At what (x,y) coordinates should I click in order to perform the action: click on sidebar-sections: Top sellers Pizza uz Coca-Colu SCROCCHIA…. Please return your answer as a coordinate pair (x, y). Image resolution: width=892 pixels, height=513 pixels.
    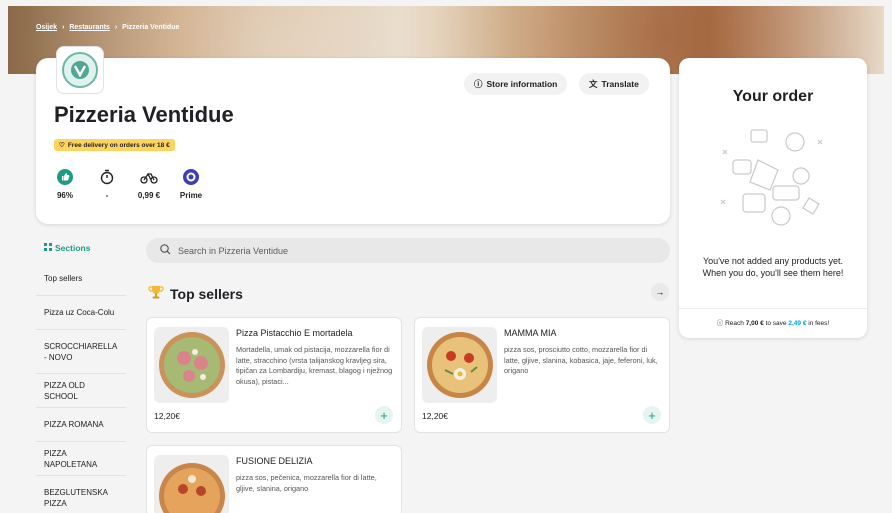
    Looking at the image, I should click on (81, 387).